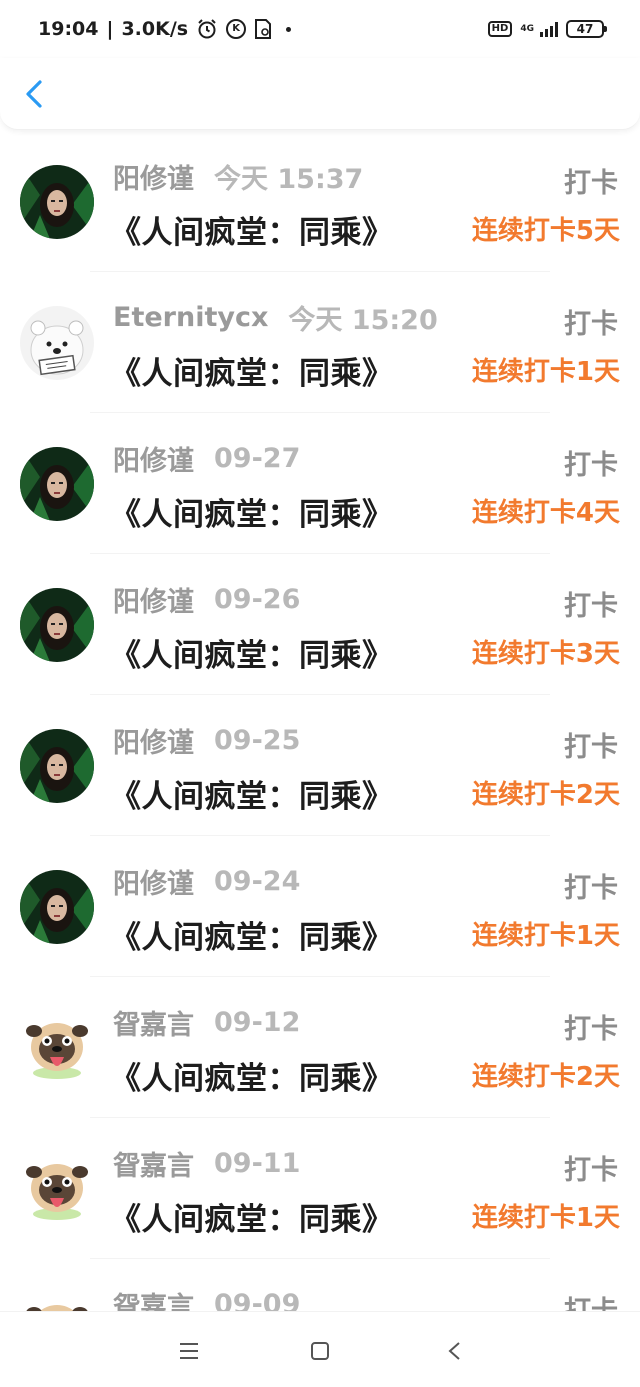  What do you see at coordinates (320, 483) in the screenshot?
I see `list-item: 阳修谨 09-27 打卡《人间疯堂：同乘》 连续打卡4天` at bounding box center [320, 483].